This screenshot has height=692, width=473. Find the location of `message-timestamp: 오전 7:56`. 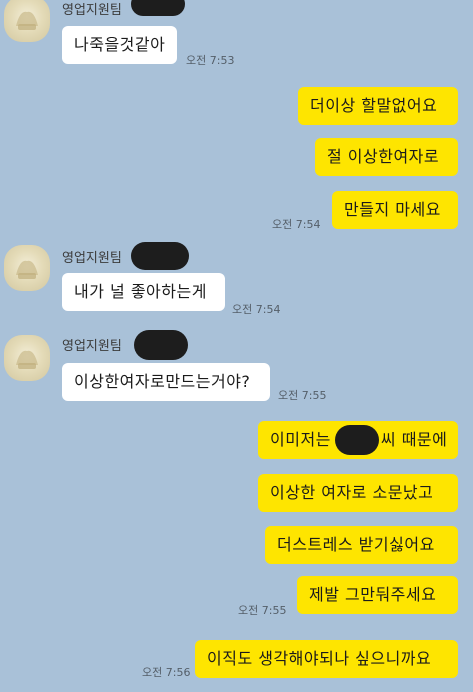

message-timestamp: 오전 7:56 is located at coordinates (166, 672).